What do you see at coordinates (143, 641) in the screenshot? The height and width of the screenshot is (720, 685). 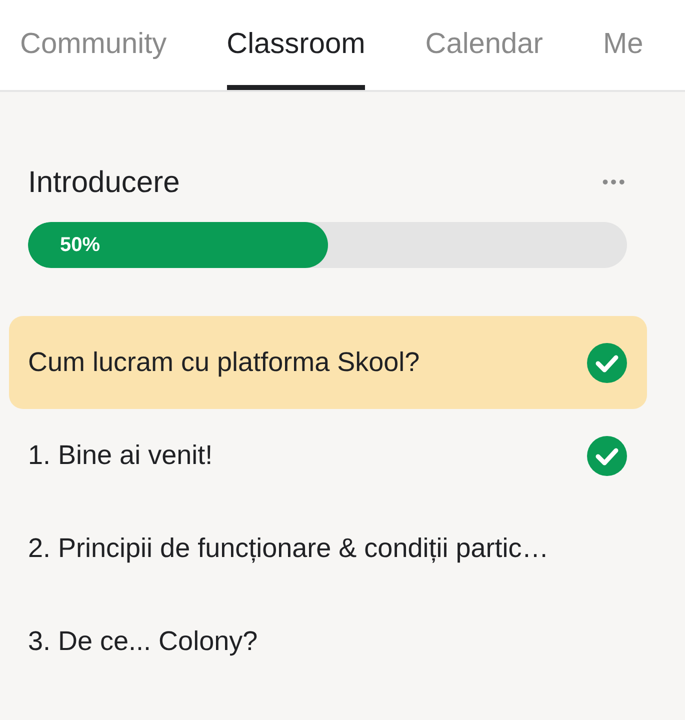 I see `lesson-title: 3. De ce... Colony?` at bounding box center [143, 641].